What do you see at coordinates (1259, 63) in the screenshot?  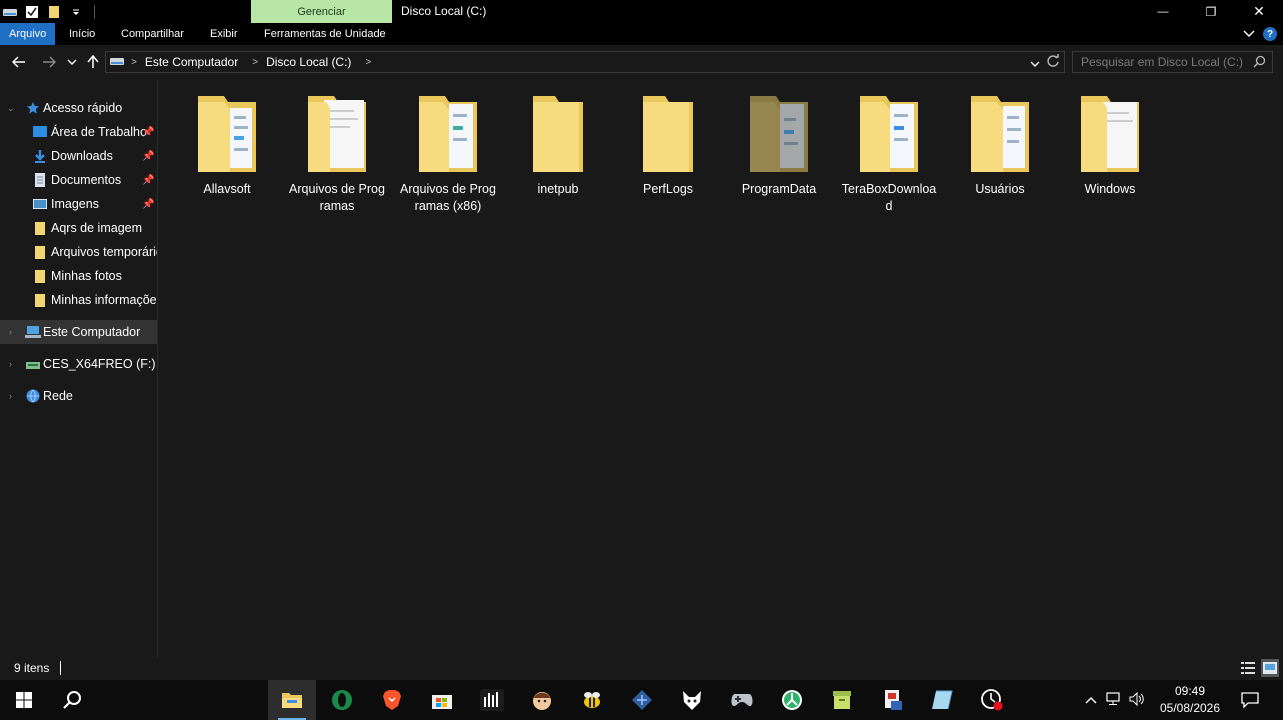 I see `search-icon` at bounding box center [1259, 63].